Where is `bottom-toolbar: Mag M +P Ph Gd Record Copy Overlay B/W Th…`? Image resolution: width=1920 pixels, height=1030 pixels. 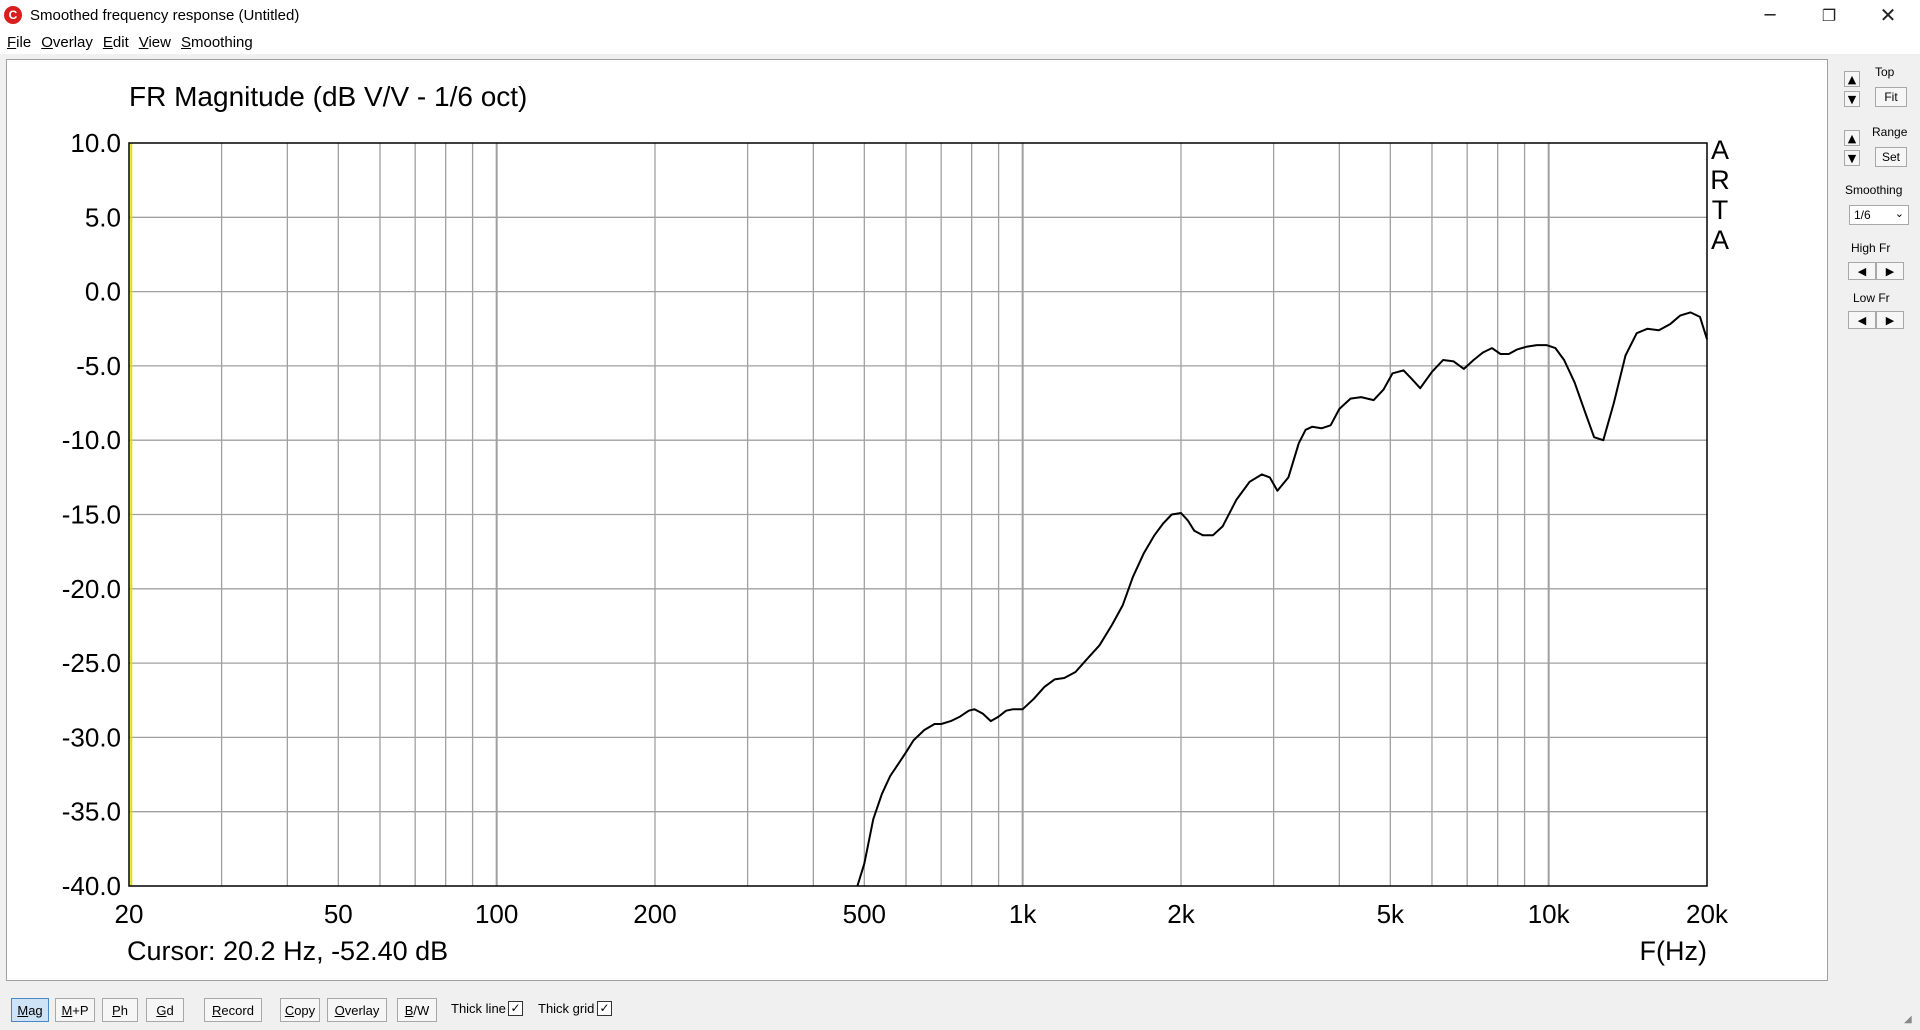
bottom-toolbar: Mag M +P Ph Gd Record Copy Overlay B/W Th… is located at coordinates (960, 1007).